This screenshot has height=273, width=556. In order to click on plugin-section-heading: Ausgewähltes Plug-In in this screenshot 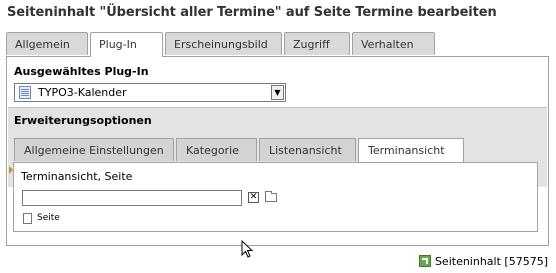, I will do `click(81, 71)`.